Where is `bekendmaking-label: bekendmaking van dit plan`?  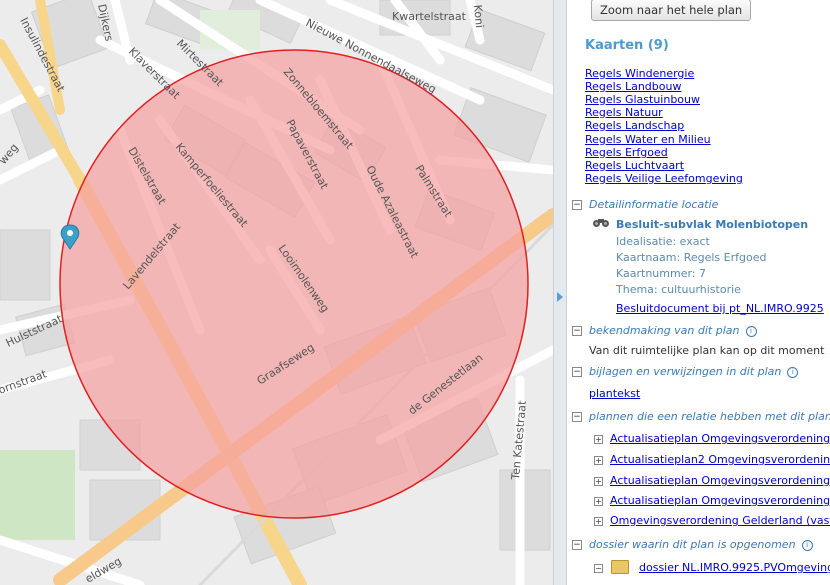
bekendmaking-label: bekendmaking van dit plan is located at coordinates (664, 330).